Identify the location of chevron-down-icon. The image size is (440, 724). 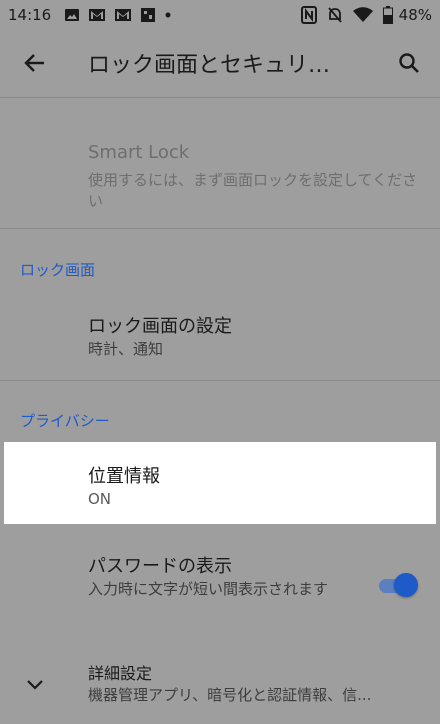
(35, 685).